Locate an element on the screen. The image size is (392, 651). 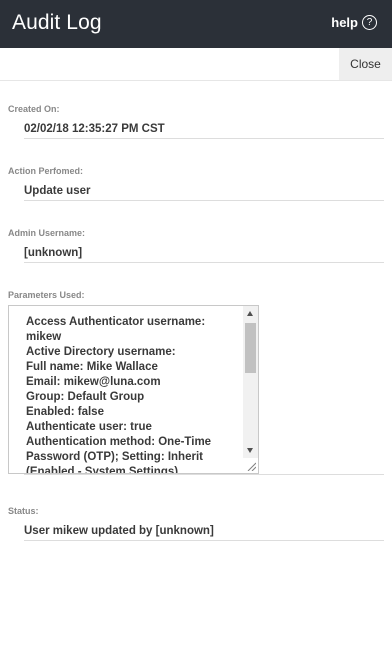
parameters-line: Active Directory username: is located at coordinates (101, 352).